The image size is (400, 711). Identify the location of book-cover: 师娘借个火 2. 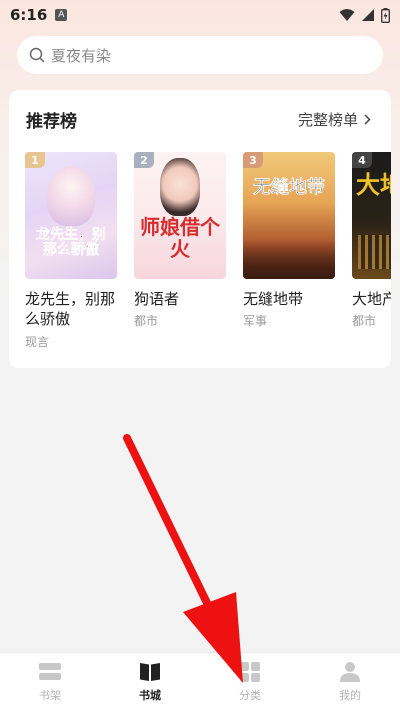
(180, 215).